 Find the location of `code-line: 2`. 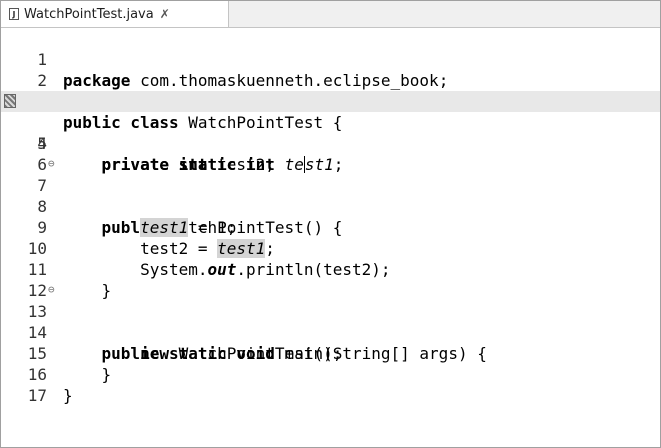

code-line: 2 is located at coordinates (330, 69).